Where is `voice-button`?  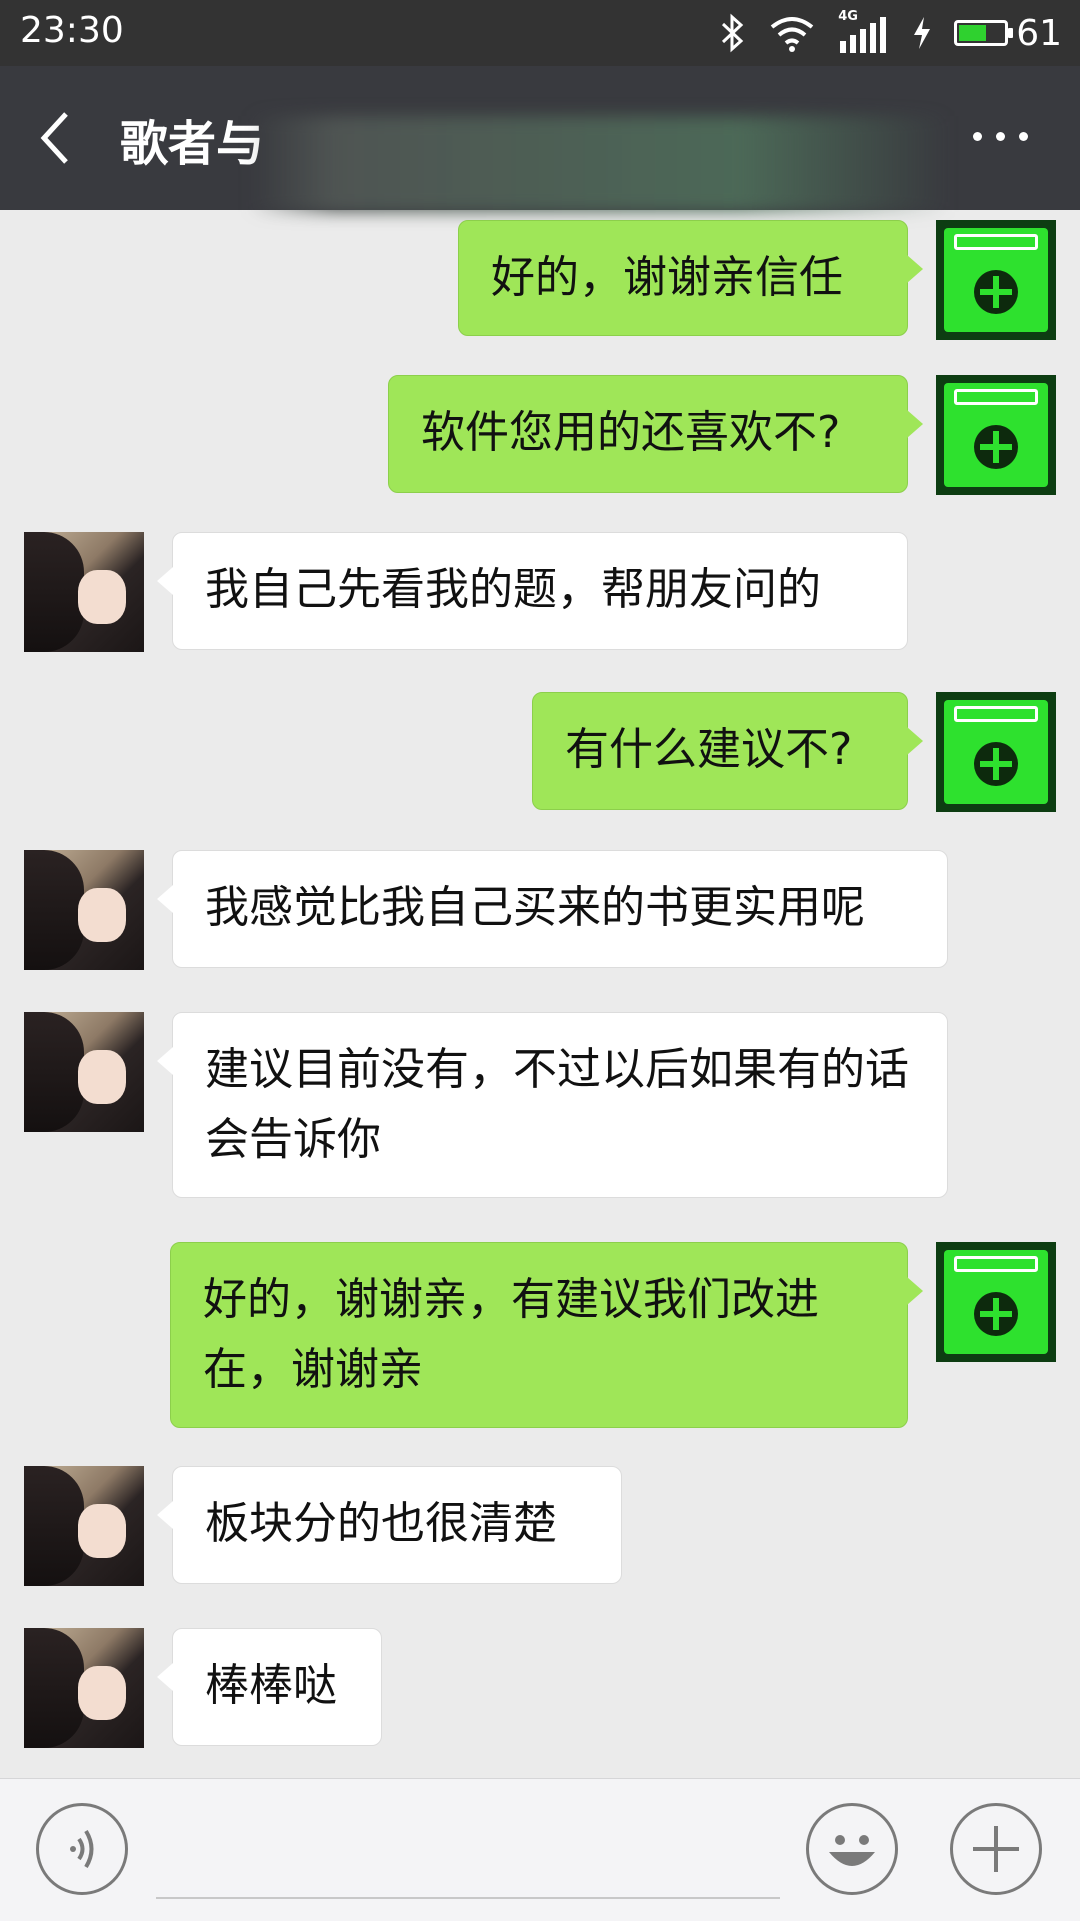
voice-button is located at coordinates (82, 1849).